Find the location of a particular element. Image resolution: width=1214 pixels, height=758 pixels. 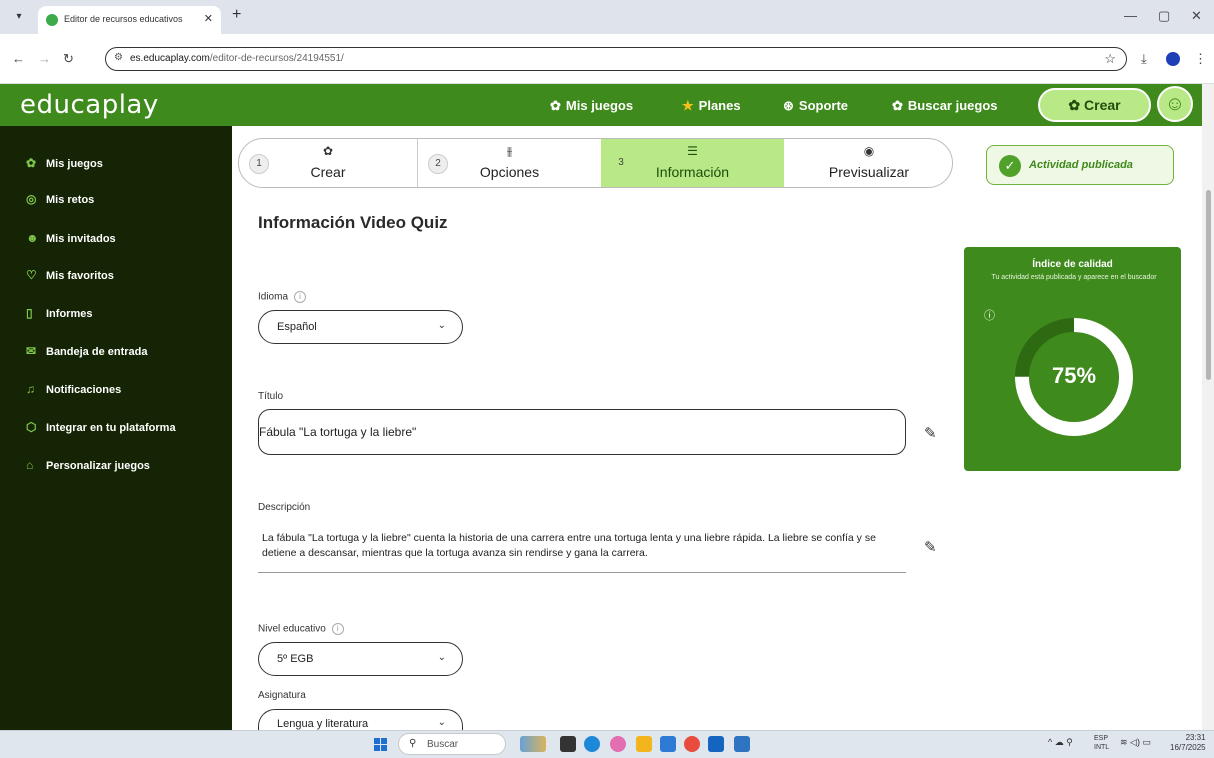

scrollbar-thumb is located at coordinates (1208, 285).